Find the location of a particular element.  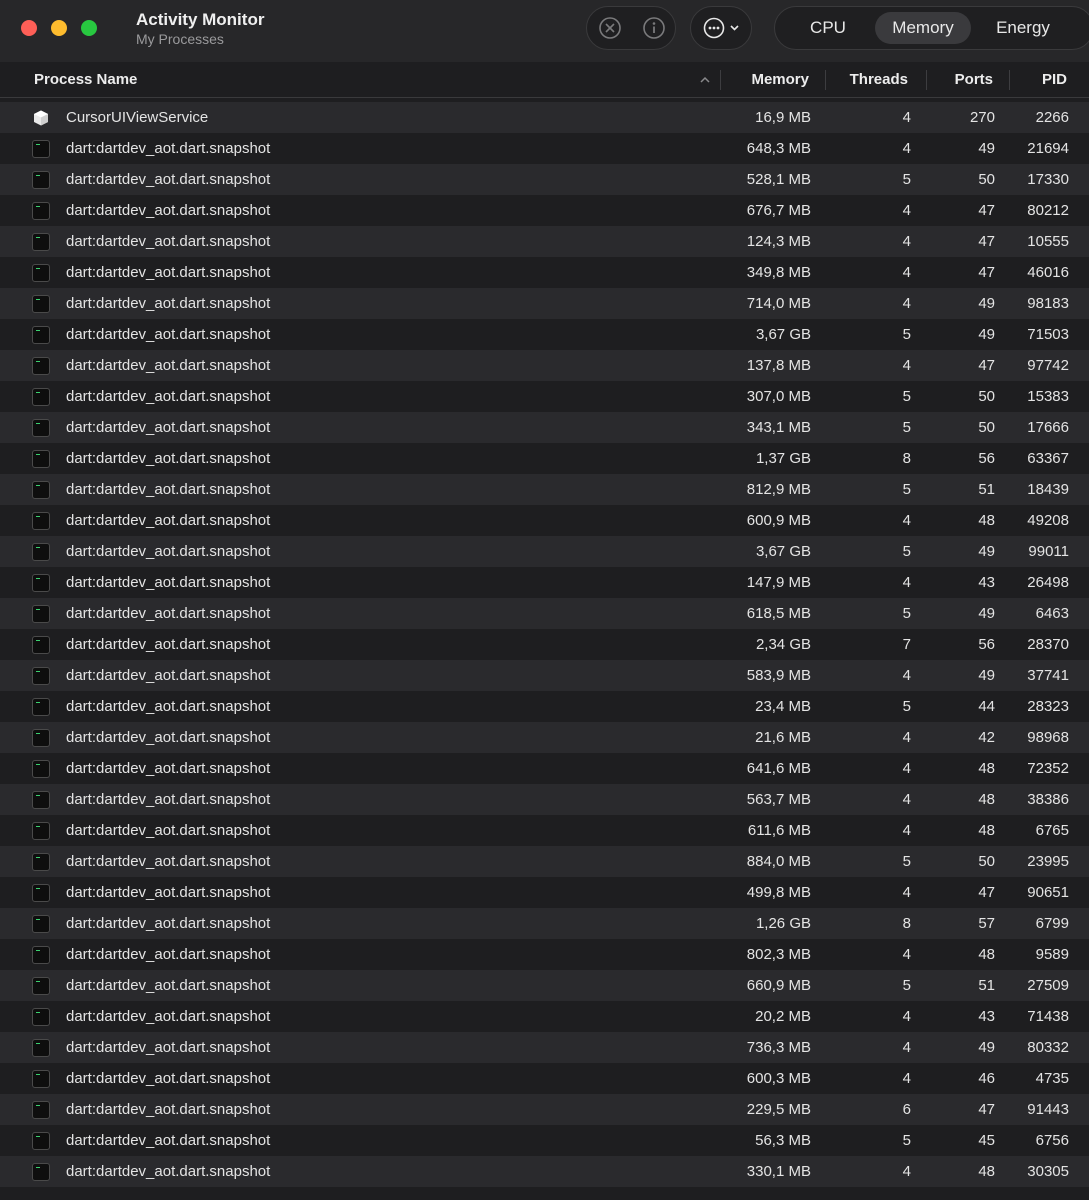

process-memory: 16,9 MB is located at coordinates (783, 117).